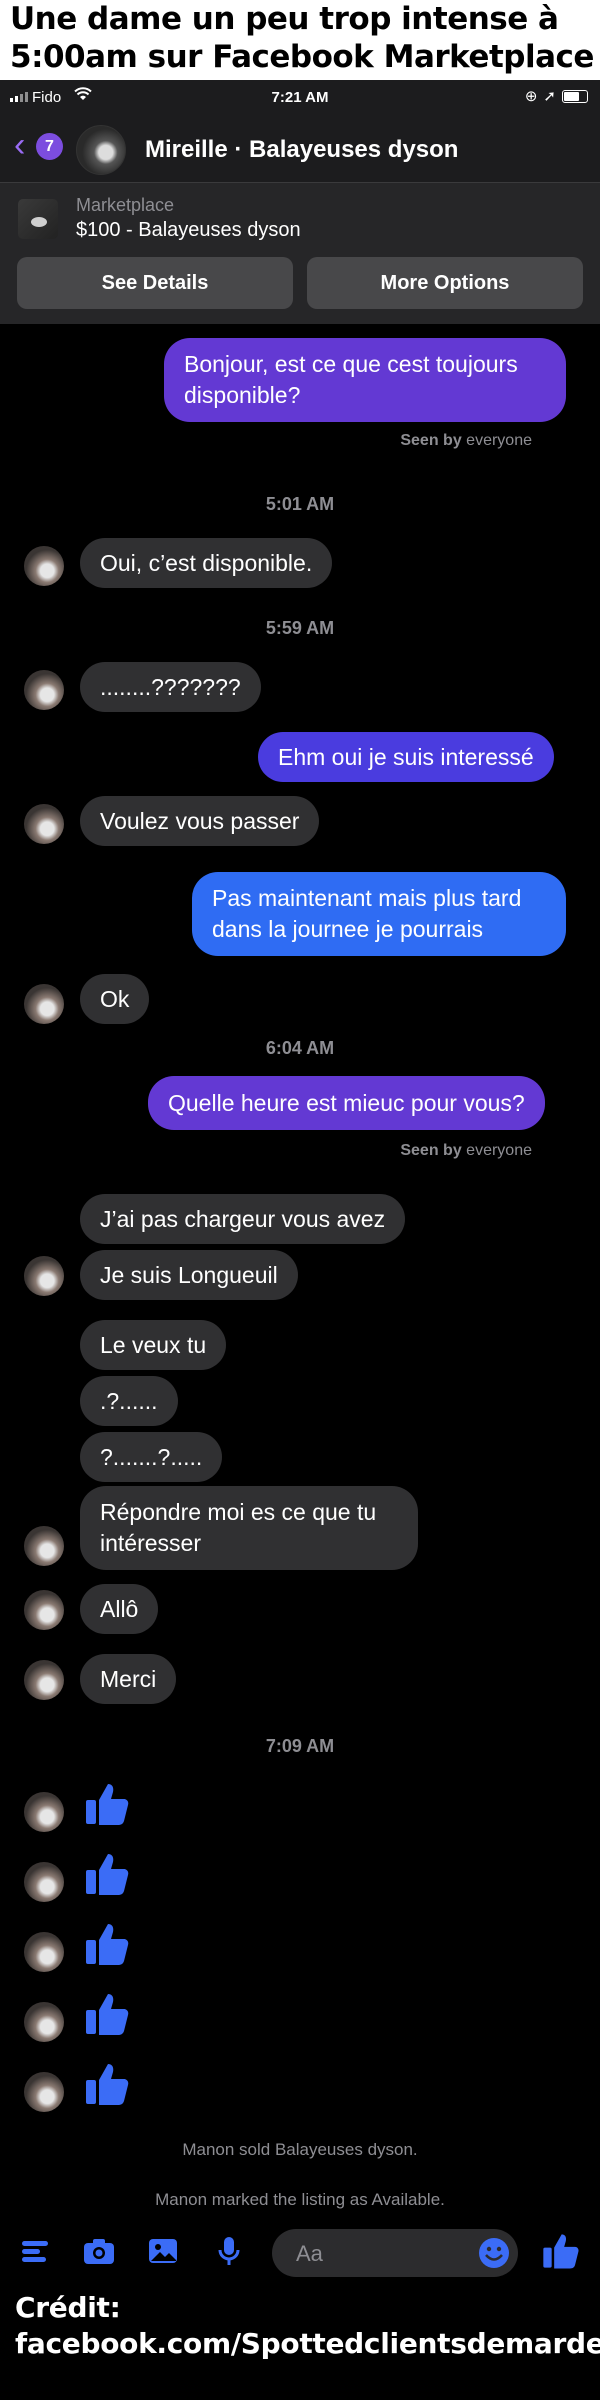 This screenshot has width=600, height=2400. What do you see at coordinates (200, 821) in the screenshot?
I see `message-incoming: Voulez vous passer` at bounding box center [200, 821].